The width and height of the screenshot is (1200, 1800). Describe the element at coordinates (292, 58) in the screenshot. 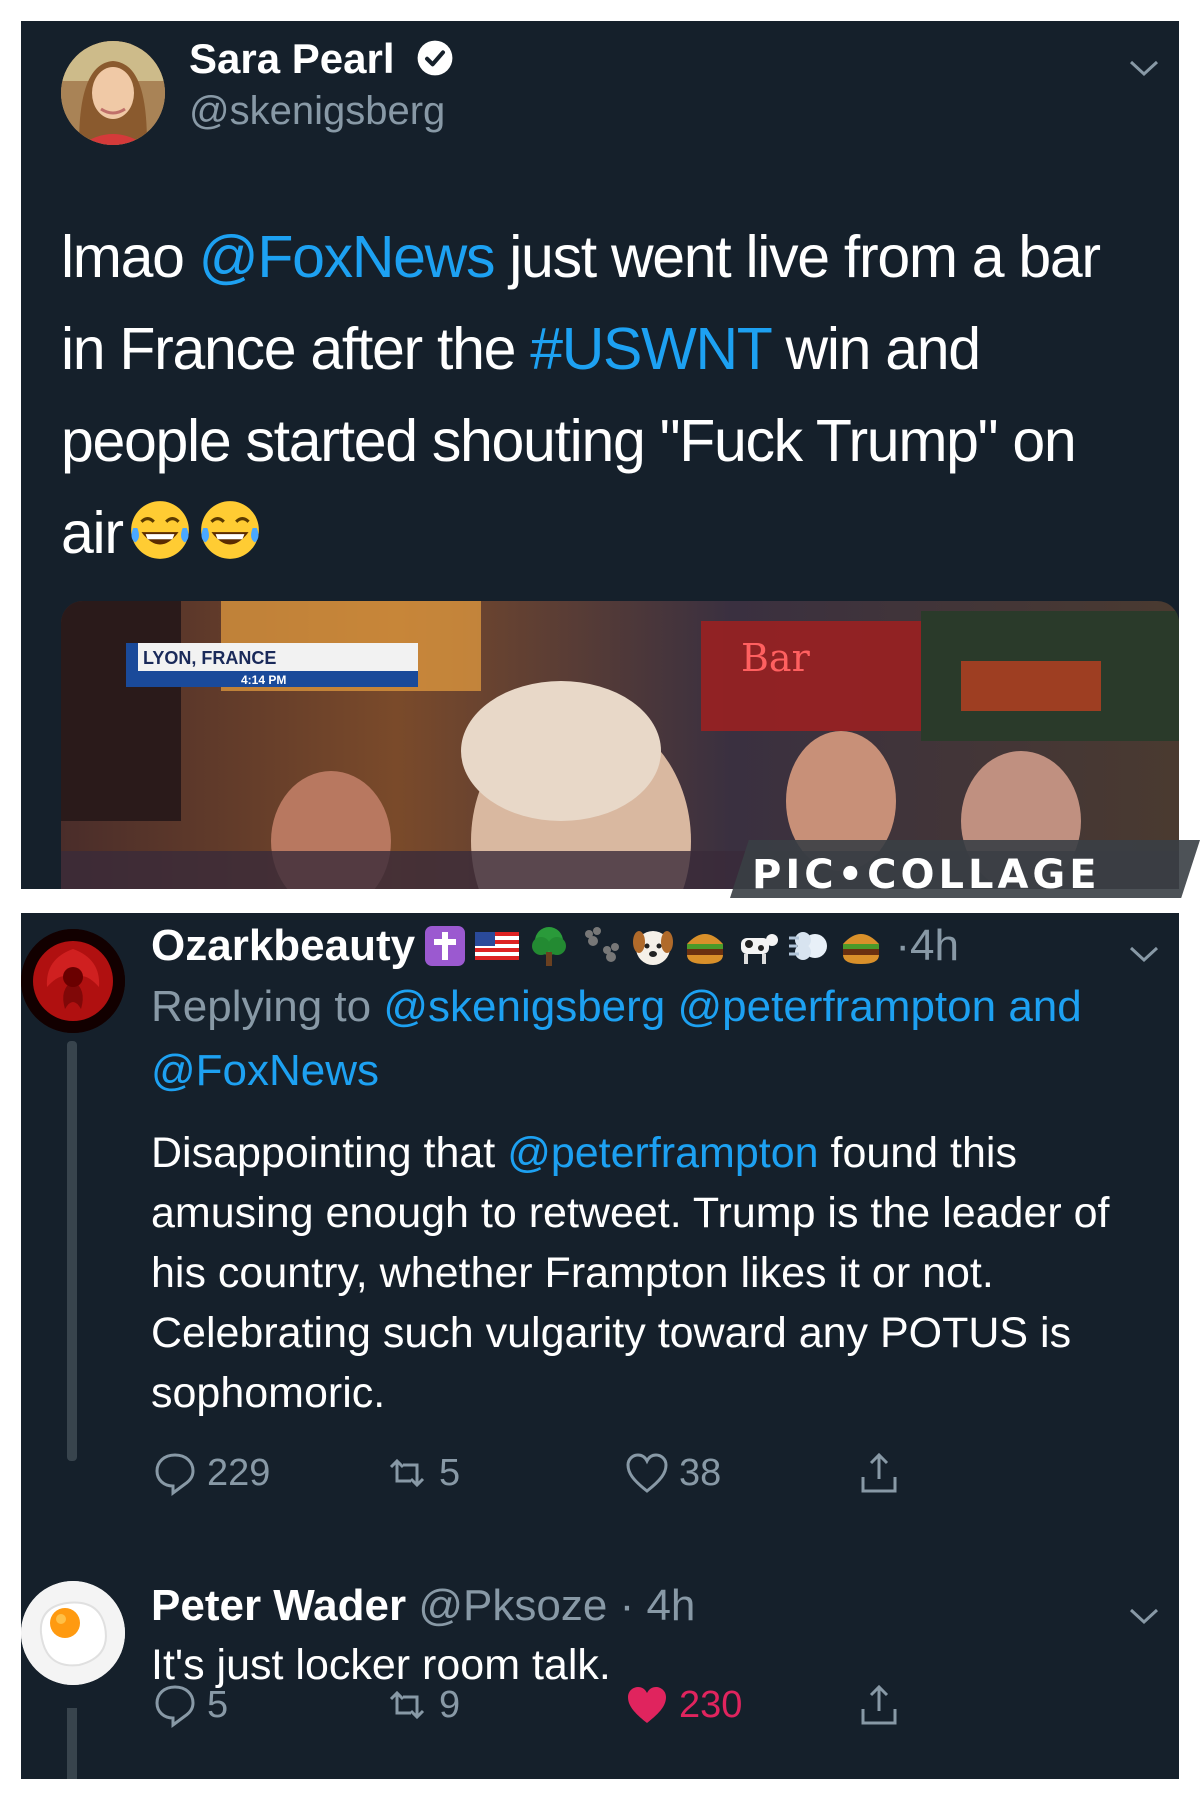

I see `author-name: Sara Pearl` at that location.